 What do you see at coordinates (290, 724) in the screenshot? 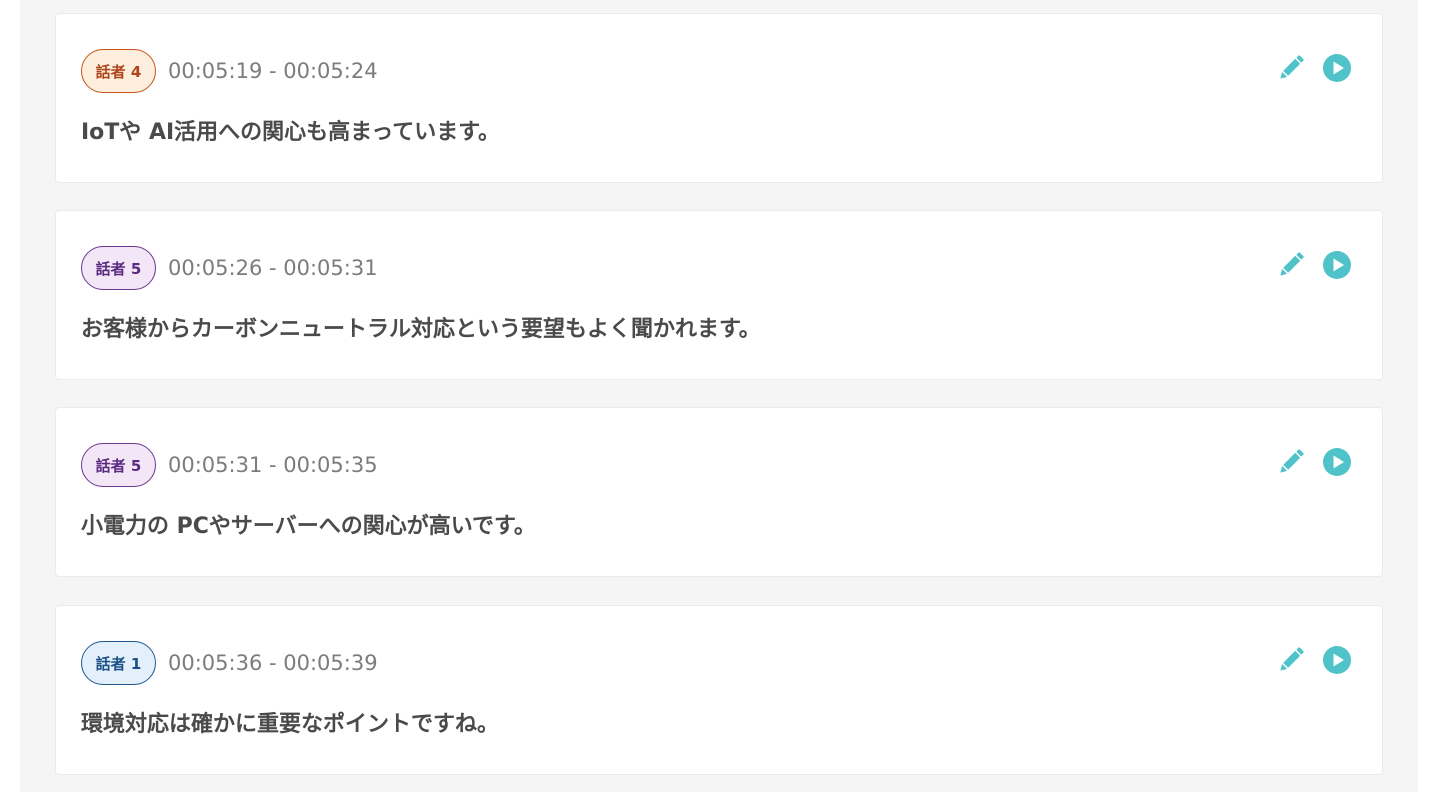
I see `segment-text: 環境対応は確かに重要なポイントですね。` at bounding box center [290, 724].